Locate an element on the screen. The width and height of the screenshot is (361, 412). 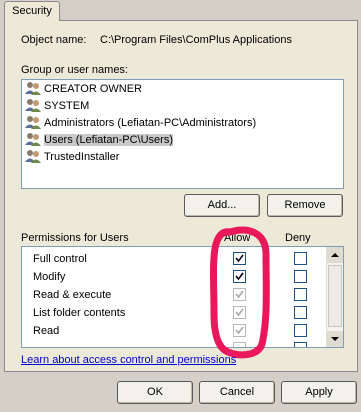
scroll-up-button is located at coordinates (335, 255).